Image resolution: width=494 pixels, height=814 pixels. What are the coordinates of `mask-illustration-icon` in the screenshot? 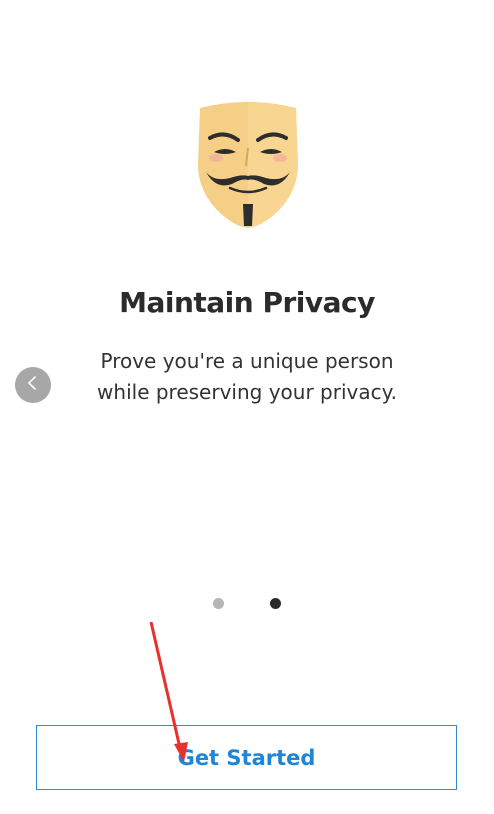 It's located at (248, 166).